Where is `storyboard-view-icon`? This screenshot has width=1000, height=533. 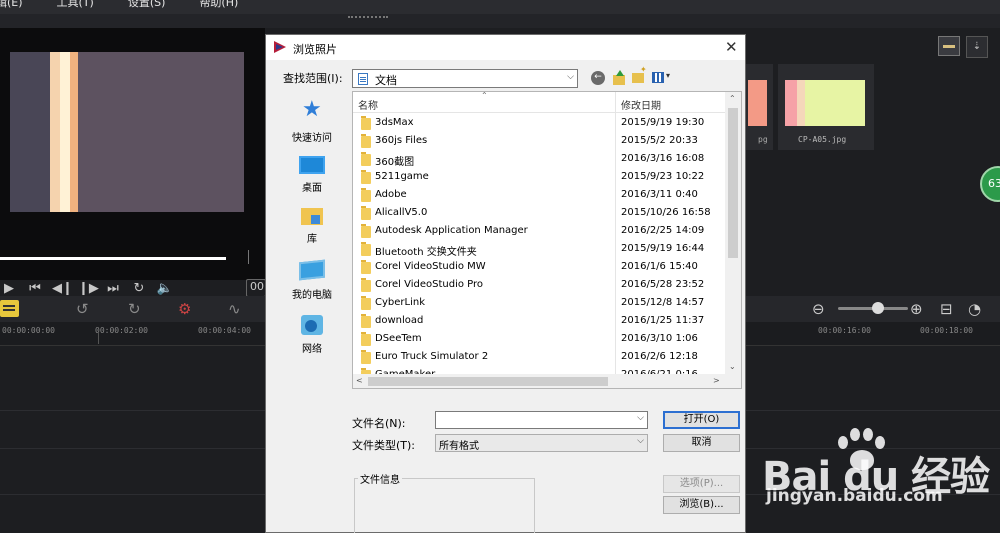
storyboard-view-icon is located at coordinates (9, 308).